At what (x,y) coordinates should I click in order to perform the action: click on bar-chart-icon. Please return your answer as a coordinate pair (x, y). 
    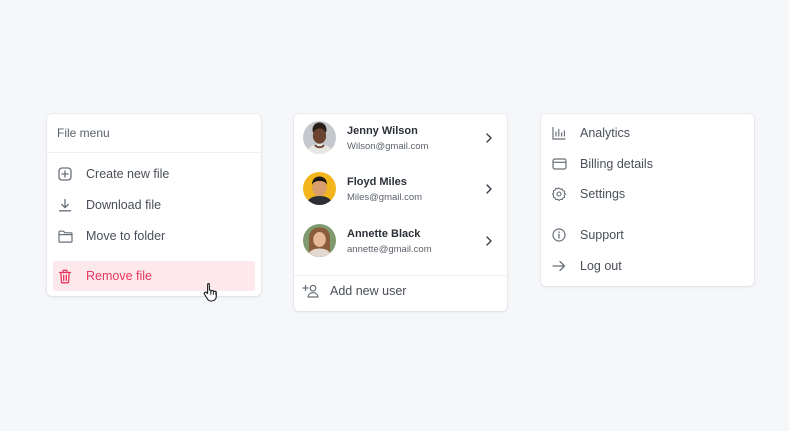
    Looking at the image, I should click on (559, 133).